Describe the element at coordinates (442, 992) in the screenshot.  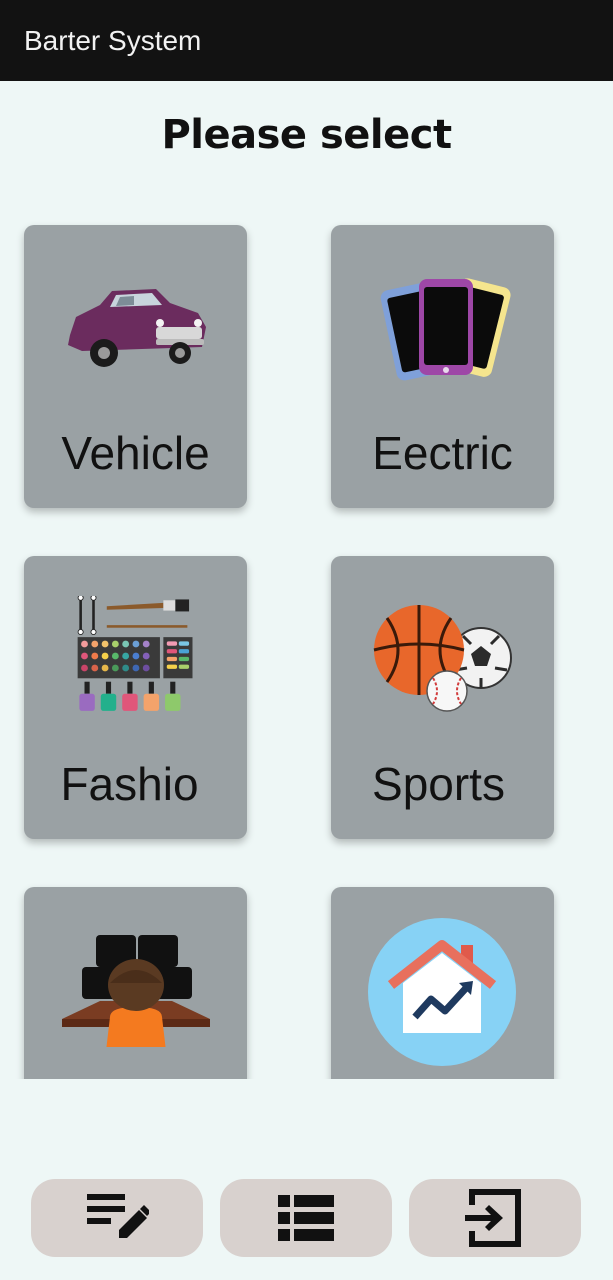
I see `house-chart-icon` at that location.